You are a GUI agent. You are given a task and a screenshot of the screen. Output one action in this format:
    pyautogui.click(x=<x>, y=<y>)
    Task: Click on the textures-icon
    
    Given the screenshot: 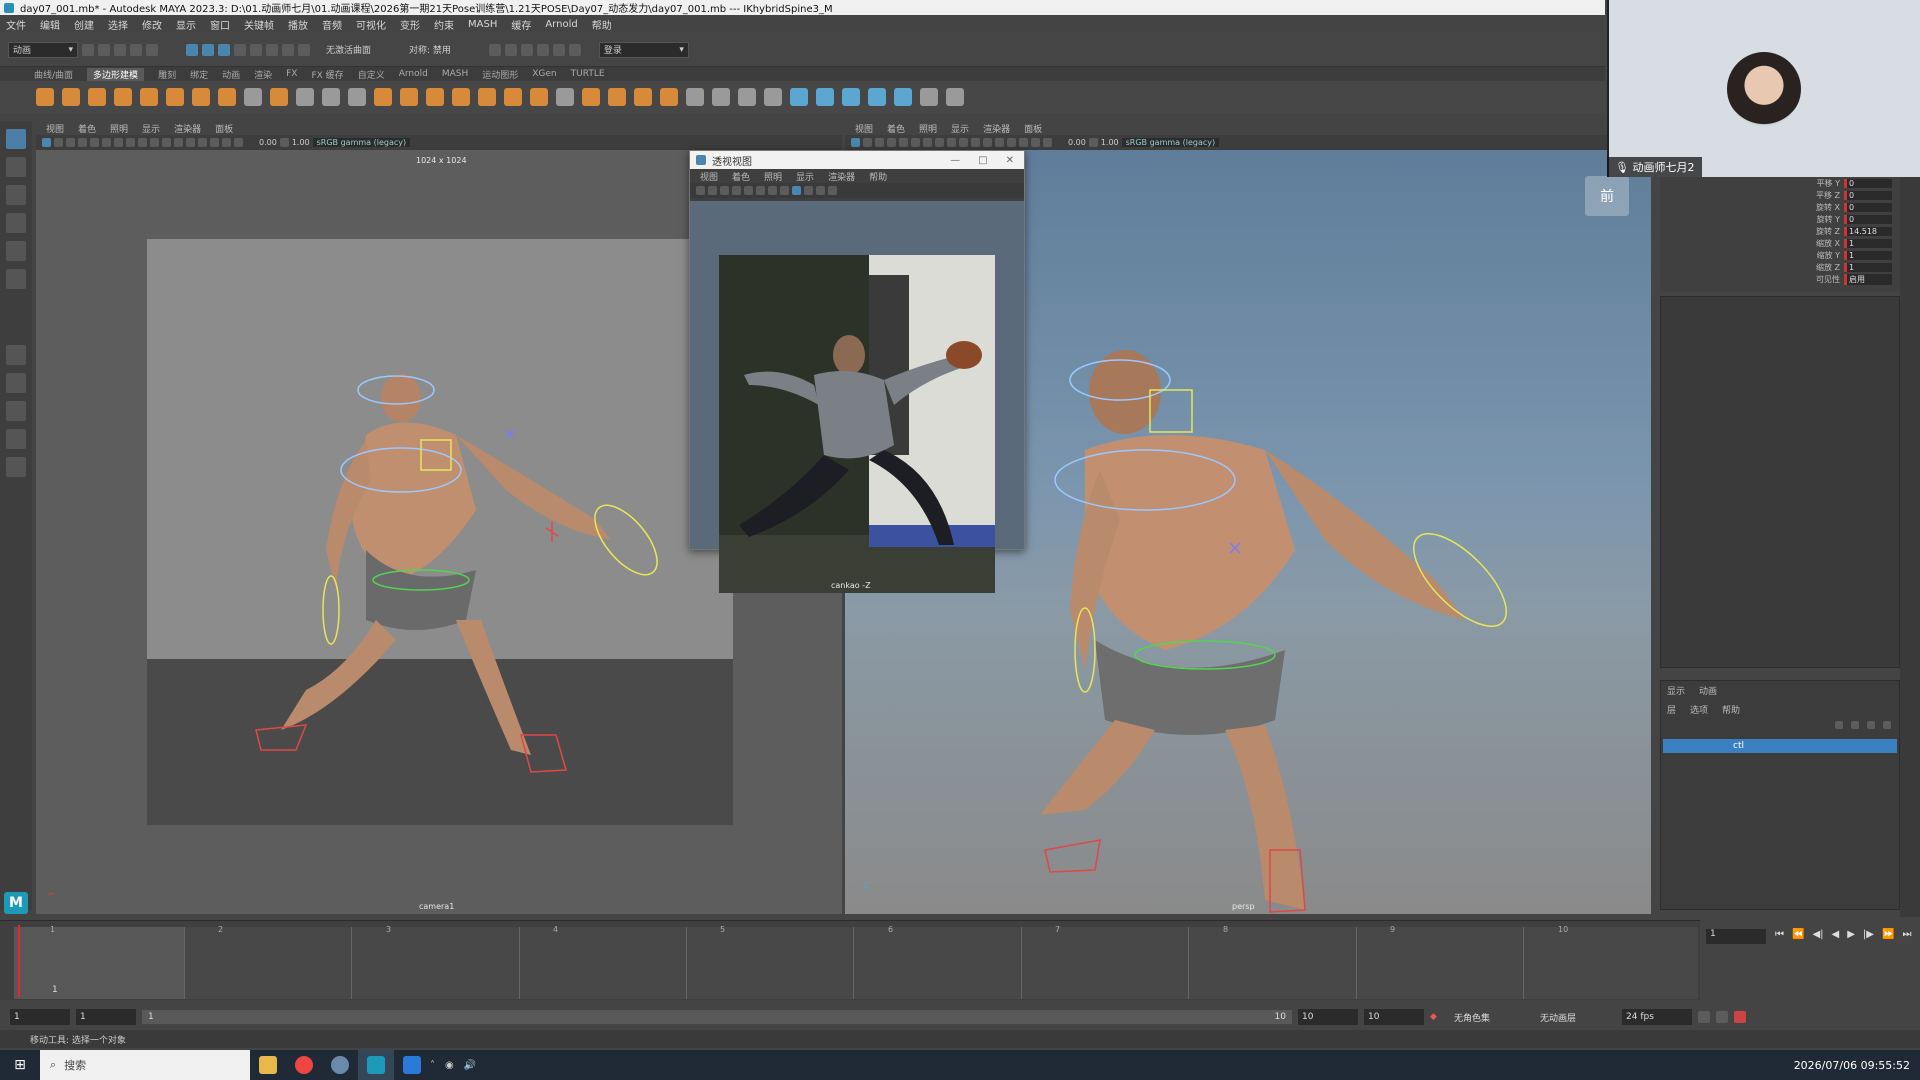 What is the action you would take?
    pyautogui.click(x=190, y=142)
    